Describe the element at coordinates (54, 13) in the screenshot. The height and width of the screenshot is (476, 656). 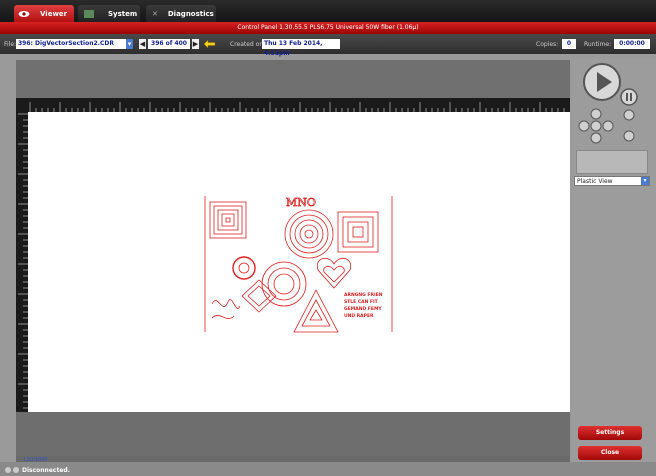
I see `tab-viewer-label: Viewer` at that location.